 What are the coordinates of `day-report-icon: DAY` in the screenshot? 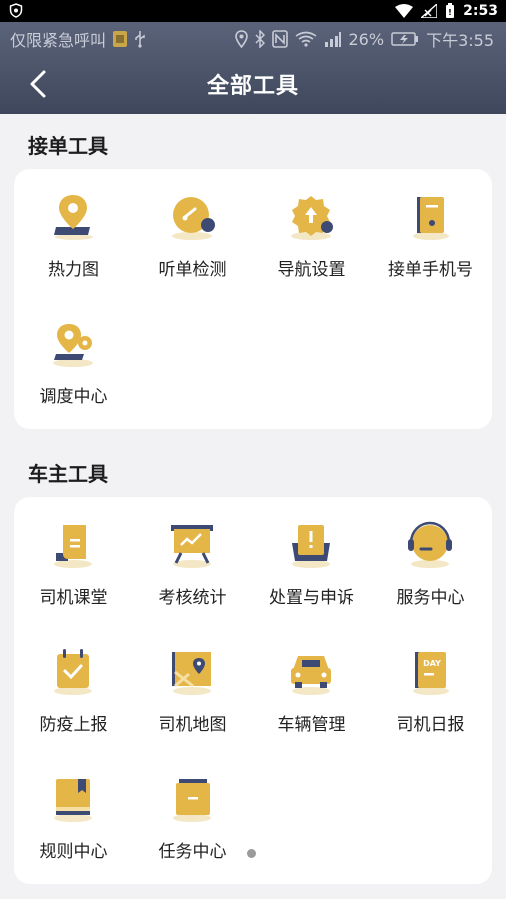 It's located at (431, 673).